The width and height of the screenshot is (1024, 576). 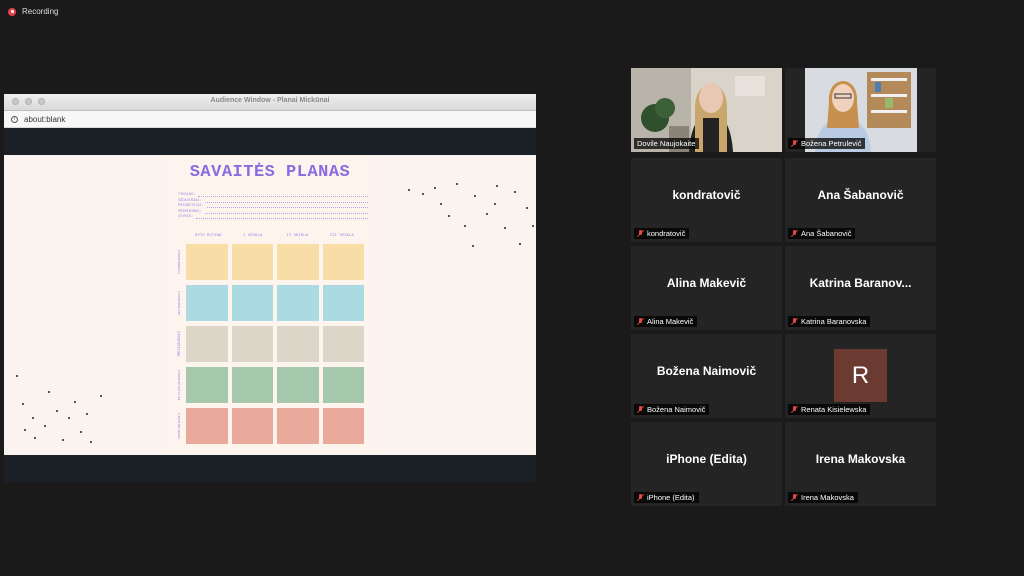 I want to click on participant-name-label: Renata Kisielewska, so click(x=829, y=409).